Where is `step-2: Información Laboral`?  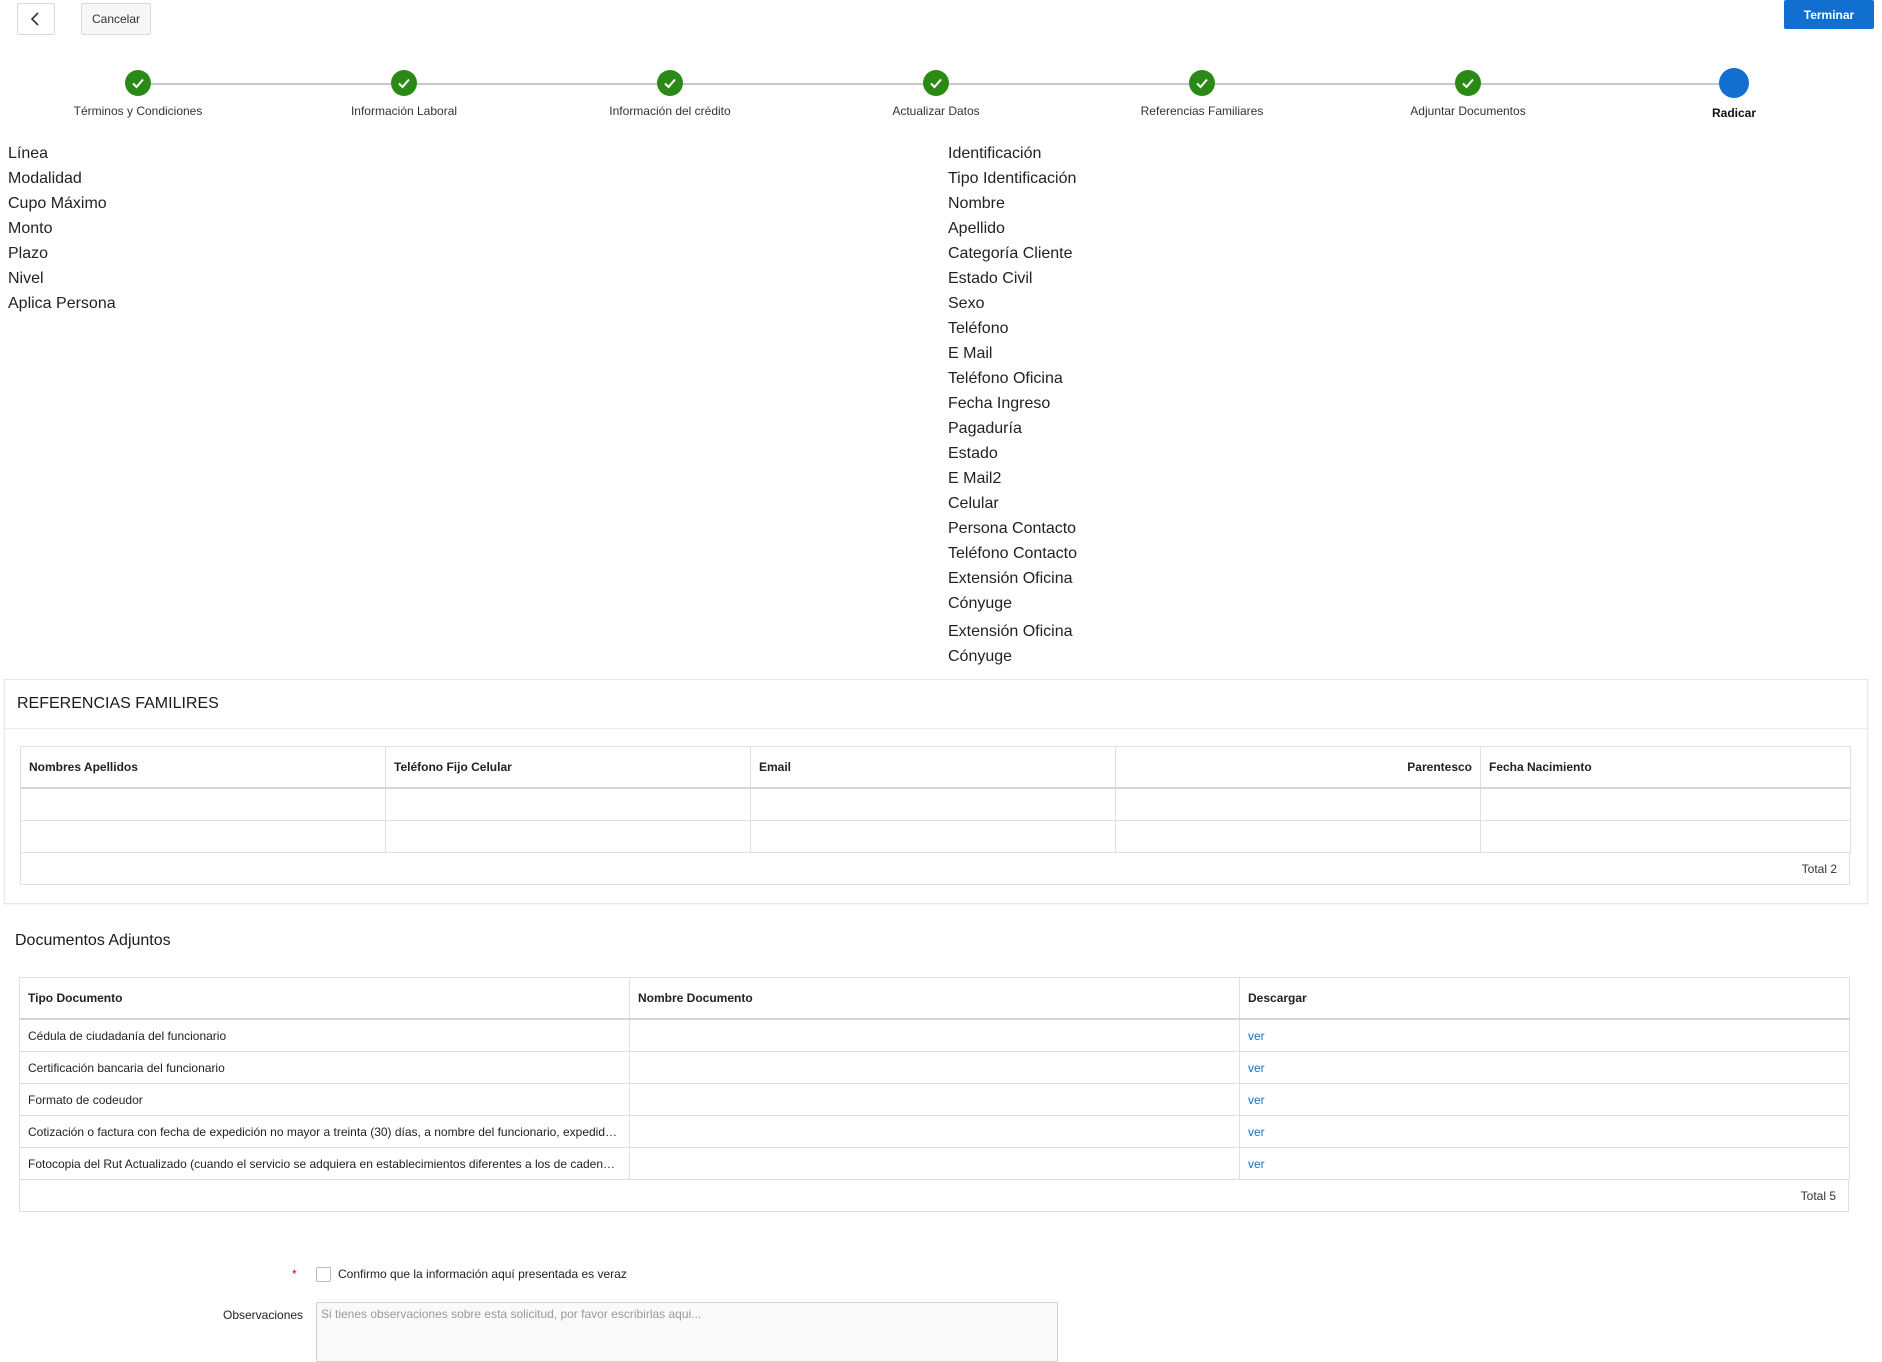 step-2: Información Laboral is located at coordinates (404, 94).